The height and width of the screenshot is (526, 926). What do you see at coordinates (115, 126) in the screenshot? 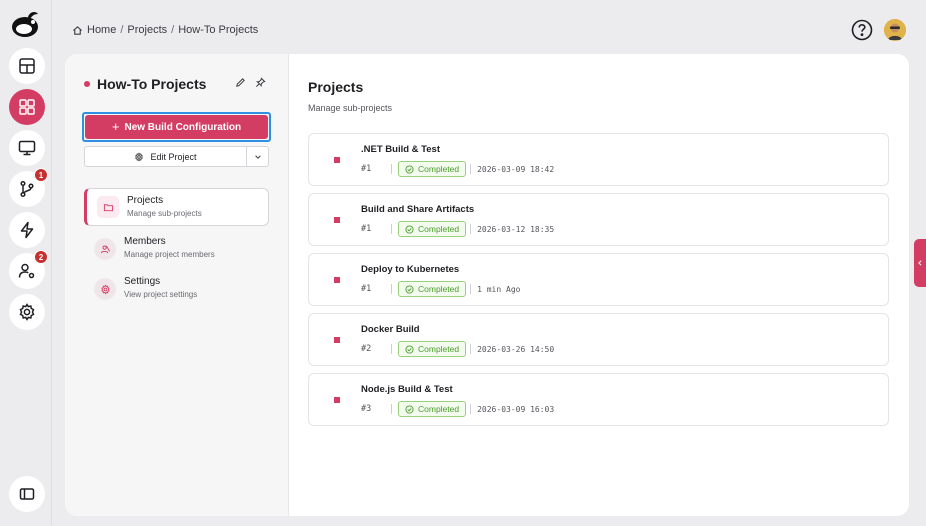
I see `plus-icon: +` at bounding box center [115, 126].